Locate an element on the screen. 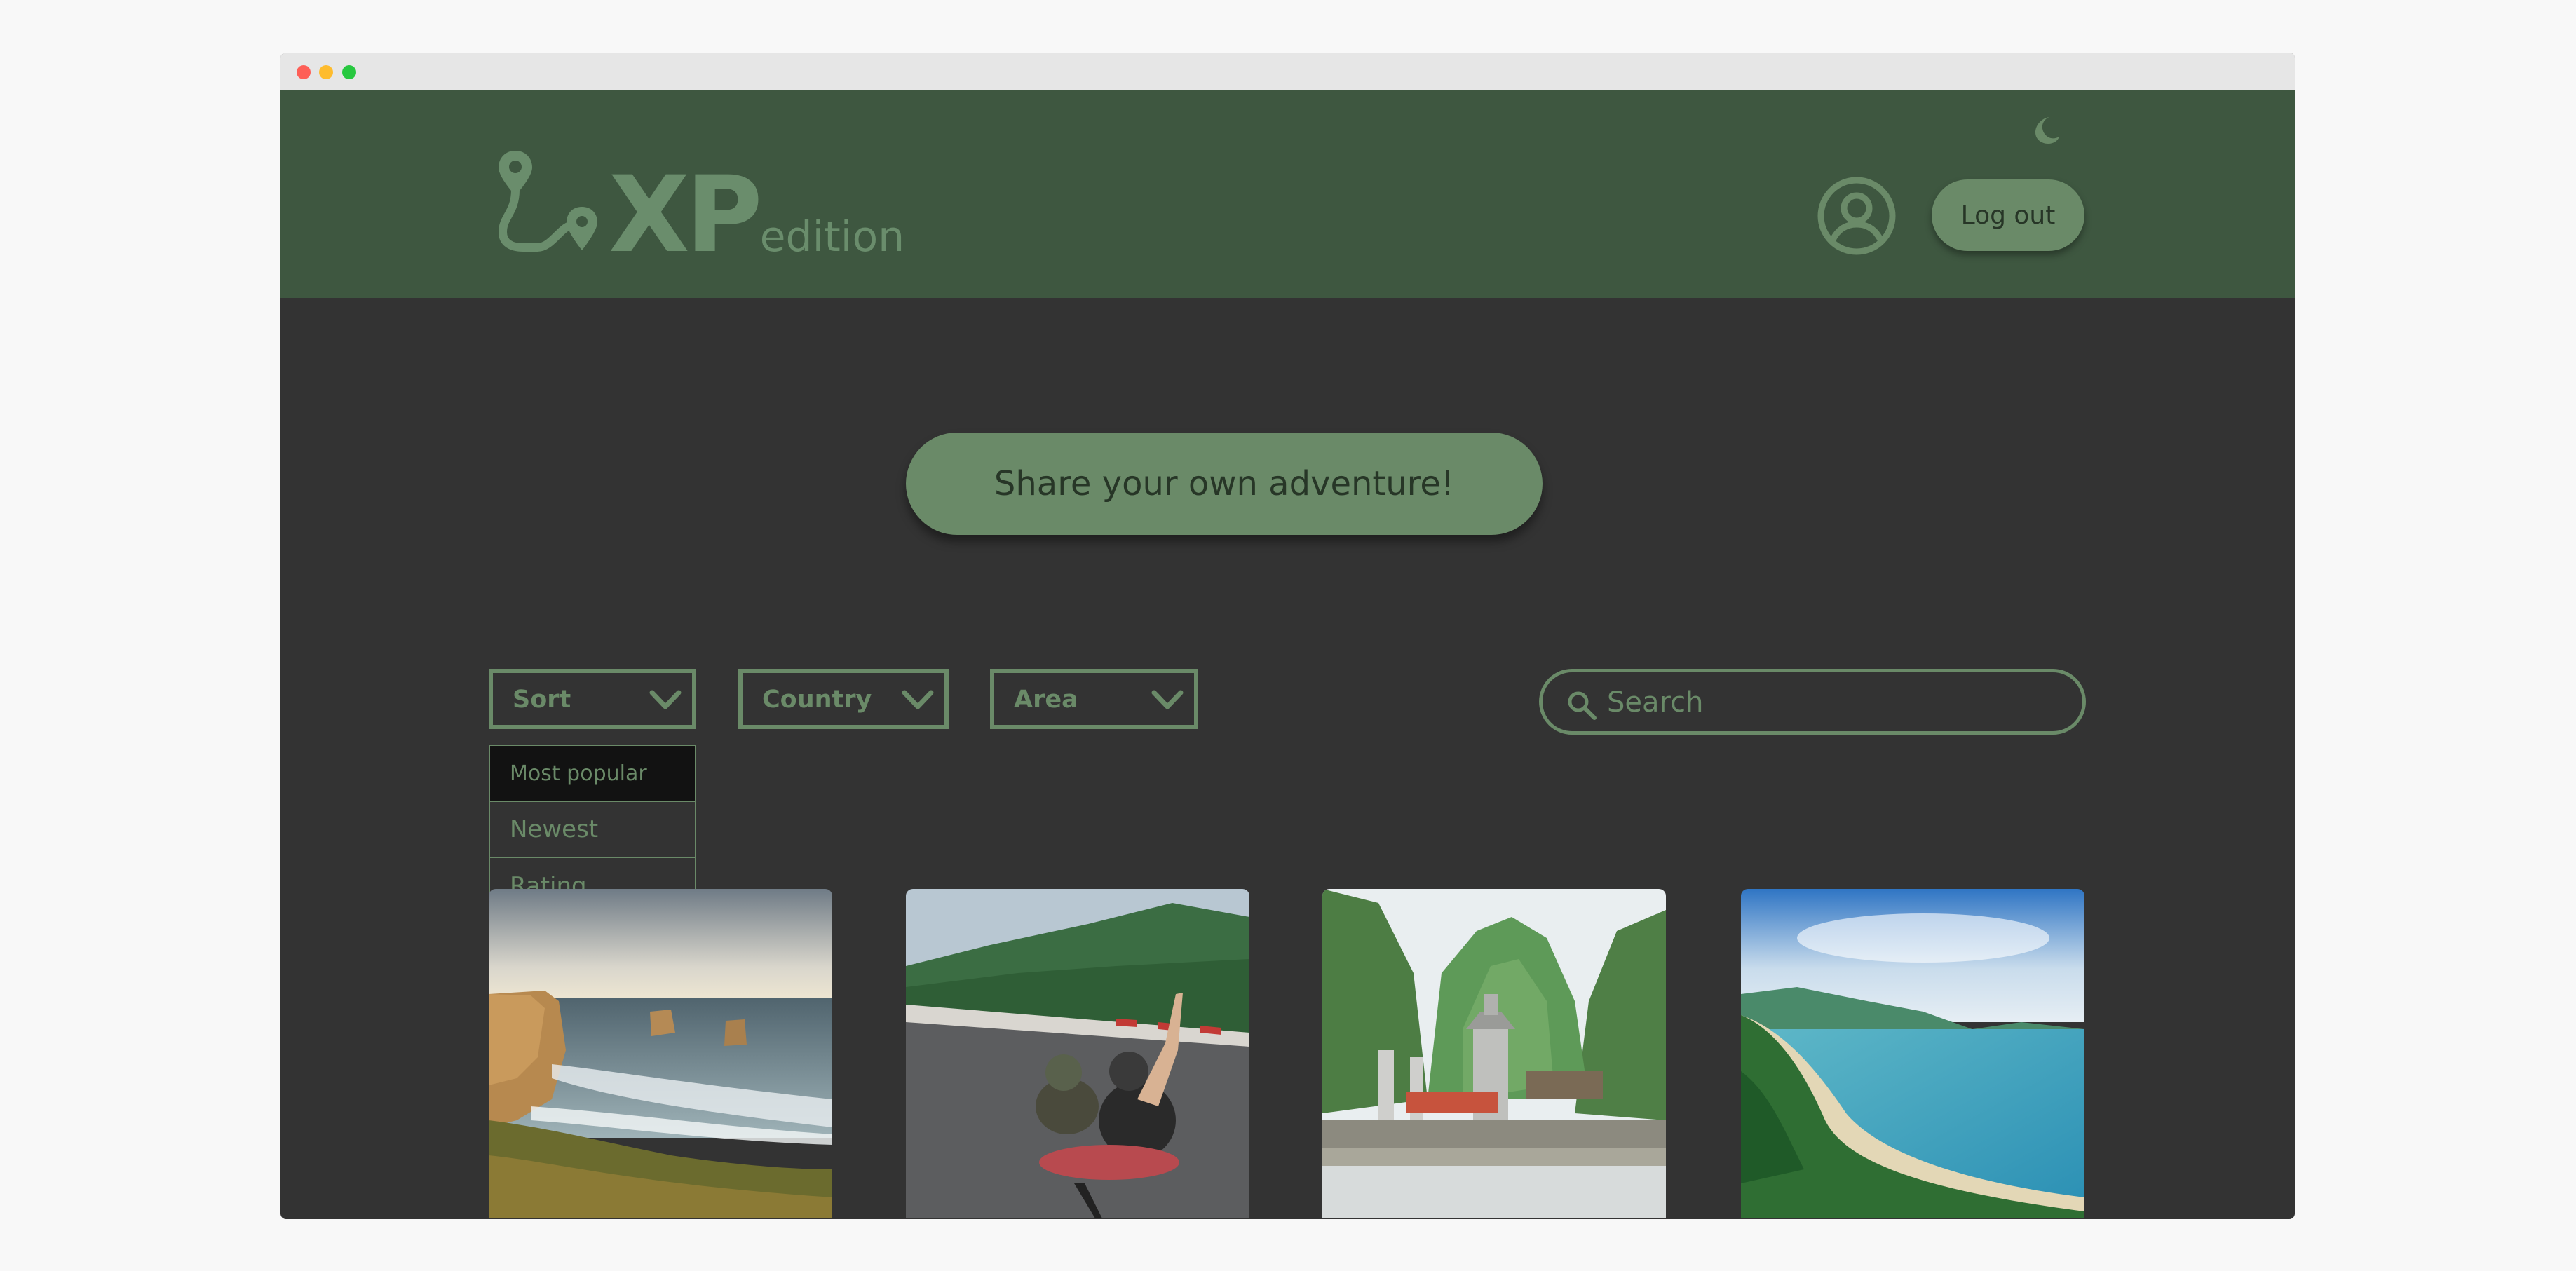 The height and width of the screenshot is (1271, 2576). country-dropdown-label: Country is located at coordinates (817, 700).